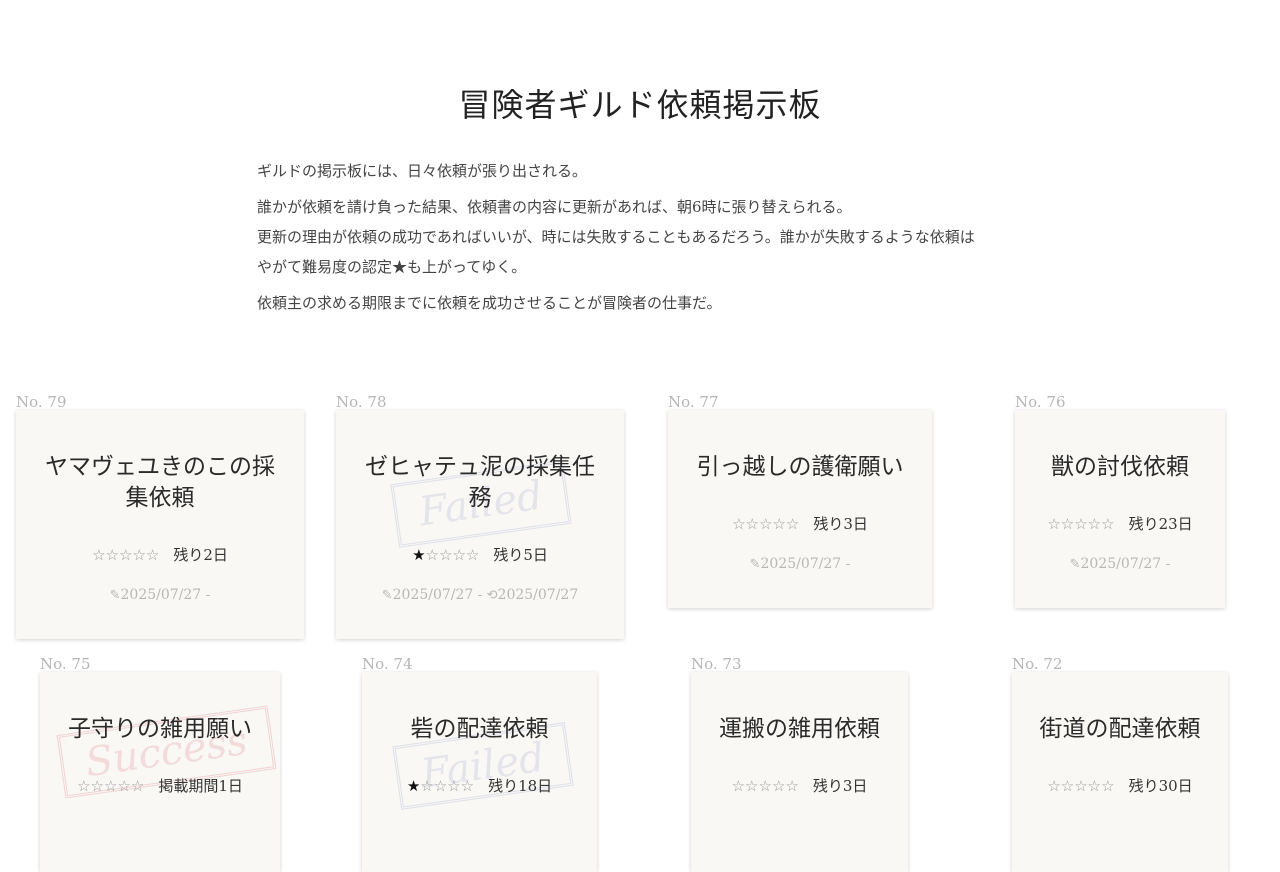 The image size is (1280, 872). I want to click on page-title: 冒険者ギルド依頼掲示板, so click(640, 105).